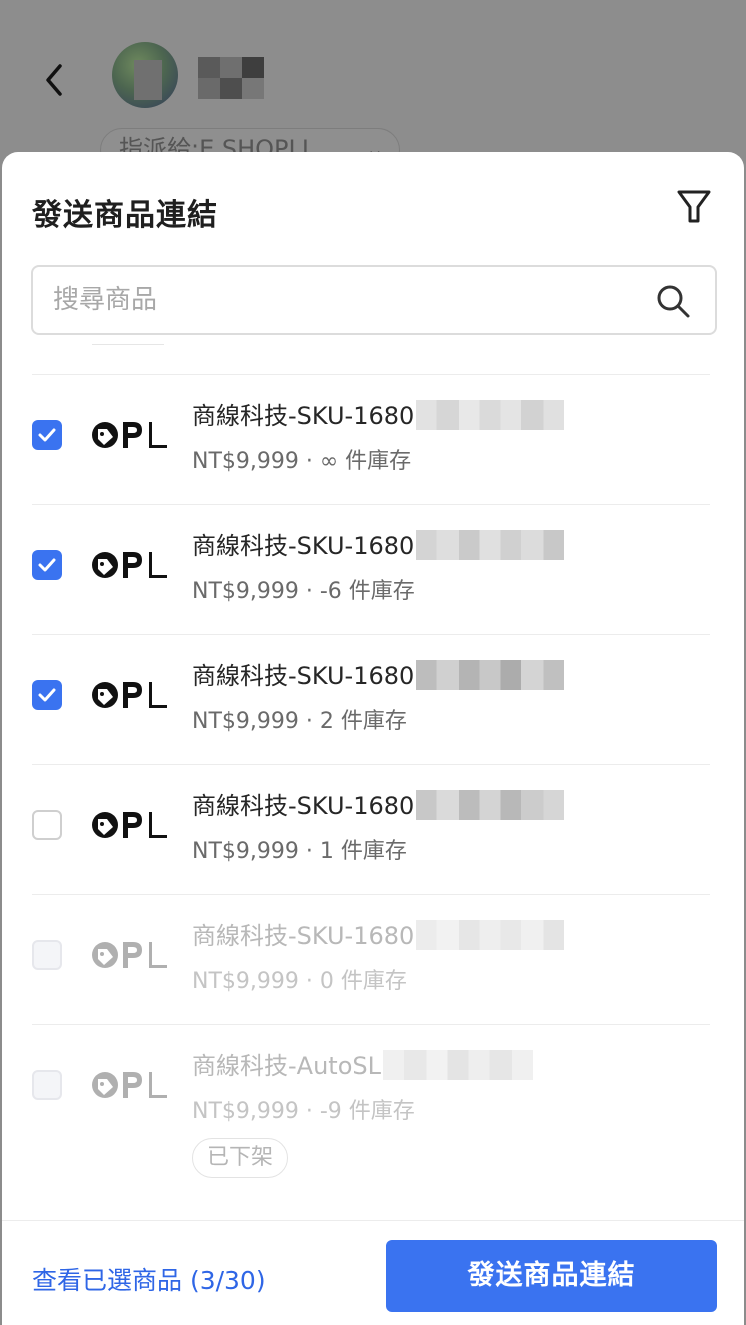 This screenshot has height=1325, width=746. I want to click on product-price-stock: NT$9,999 · ∞ 件庫存, so click(302, 461).